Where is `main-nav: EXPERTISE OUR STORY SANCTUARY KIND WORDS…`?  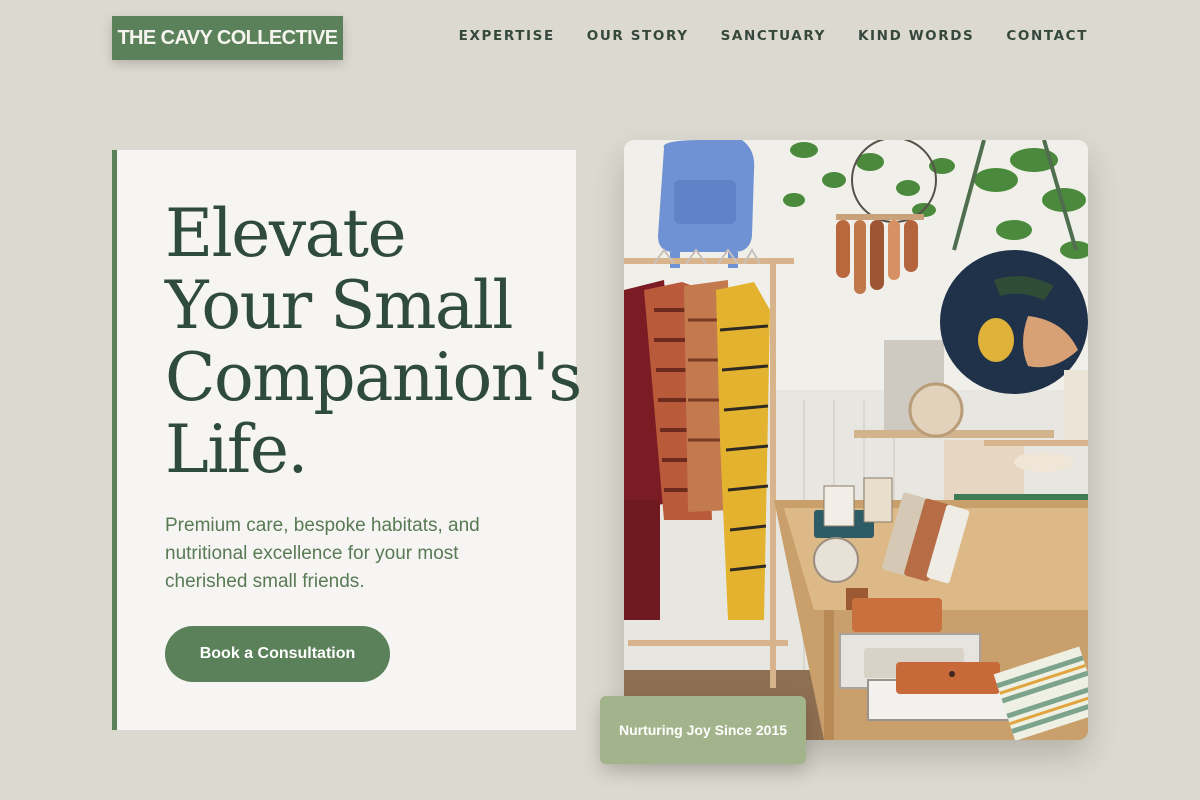 main-nav: EXPERTISE OUR STORY SANCTUARY KIND WORDS… is located at coordinates (773, 36).